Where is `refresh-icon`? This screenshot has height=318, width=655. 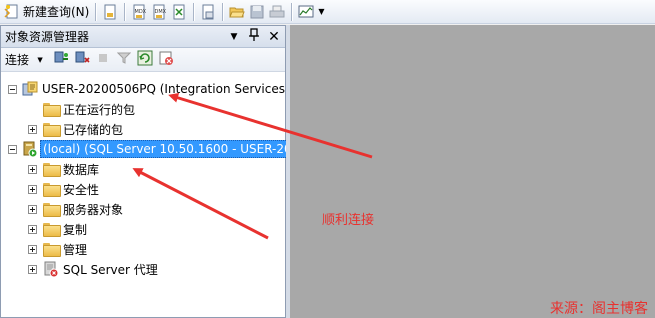 refresh-icon is located at coordinates (145, 59).